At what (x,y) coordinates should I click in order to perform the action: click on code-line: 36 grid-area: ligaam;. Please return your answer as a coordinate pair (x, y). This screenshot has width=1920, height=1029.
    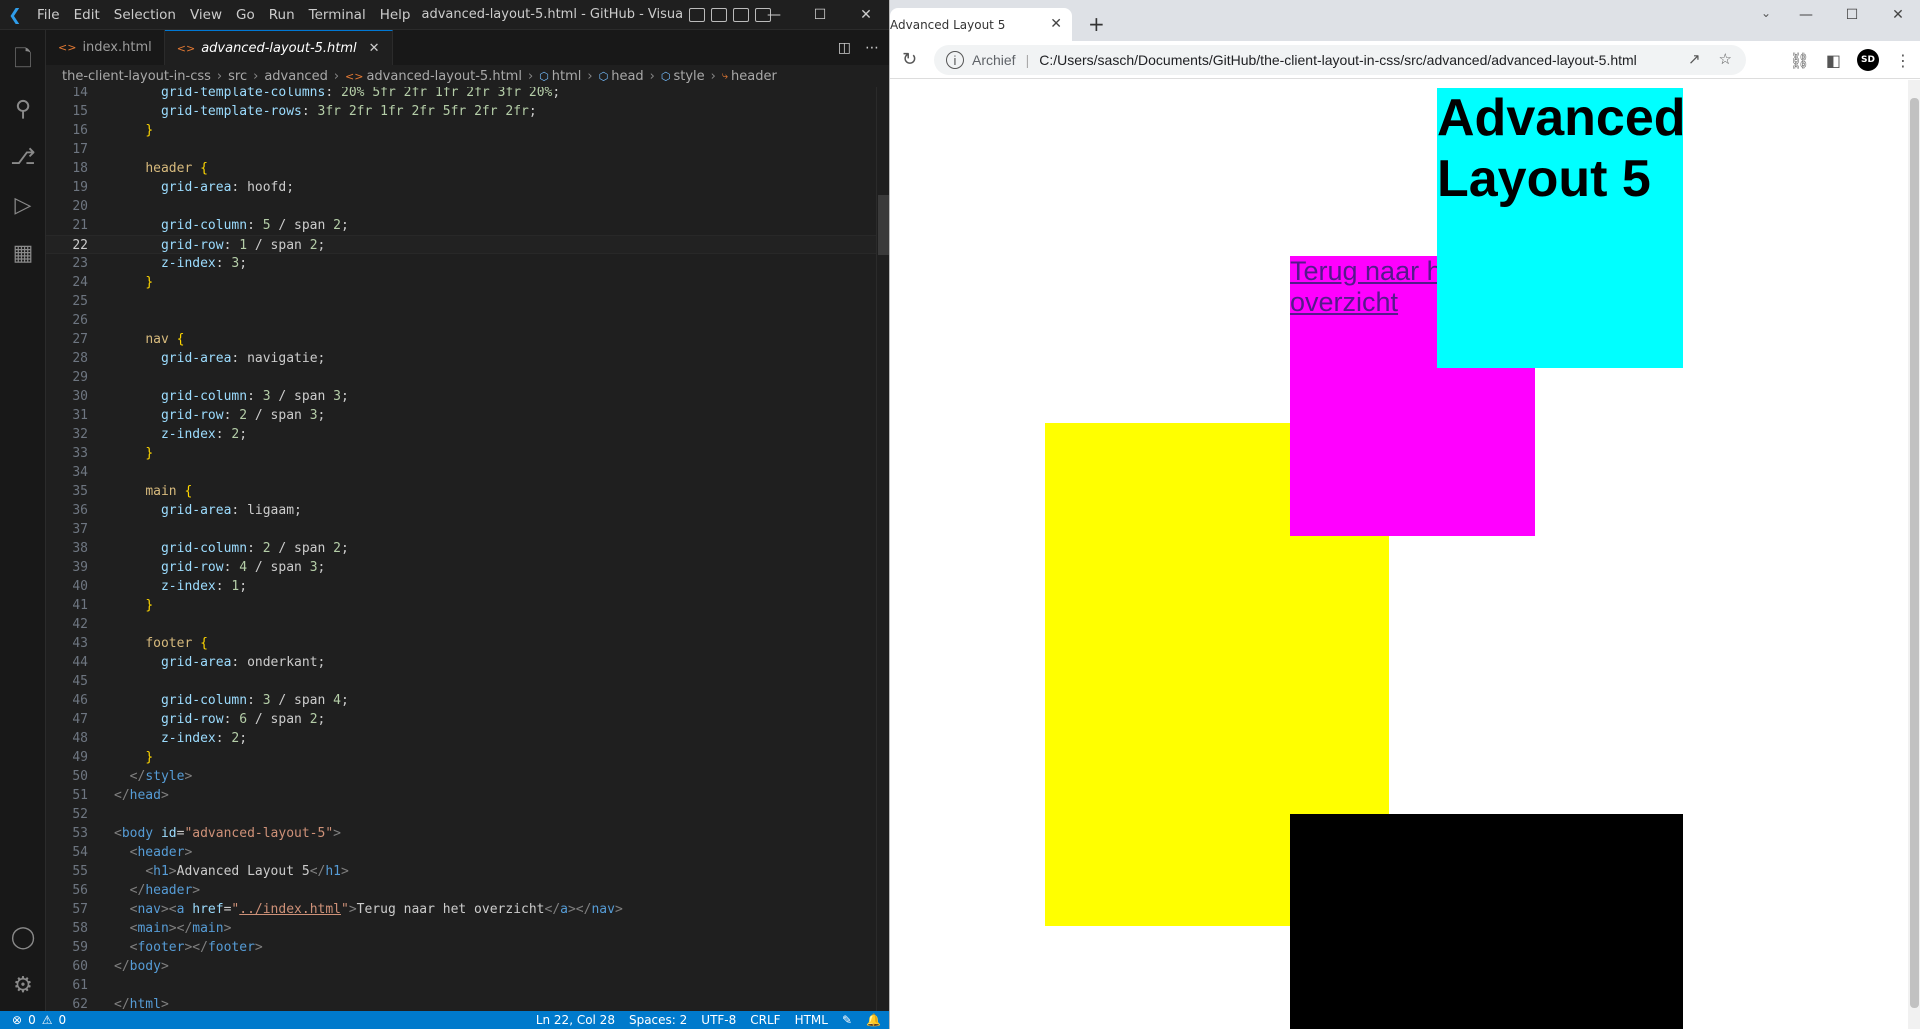
    Looking at the image, I should click on (461, 510).